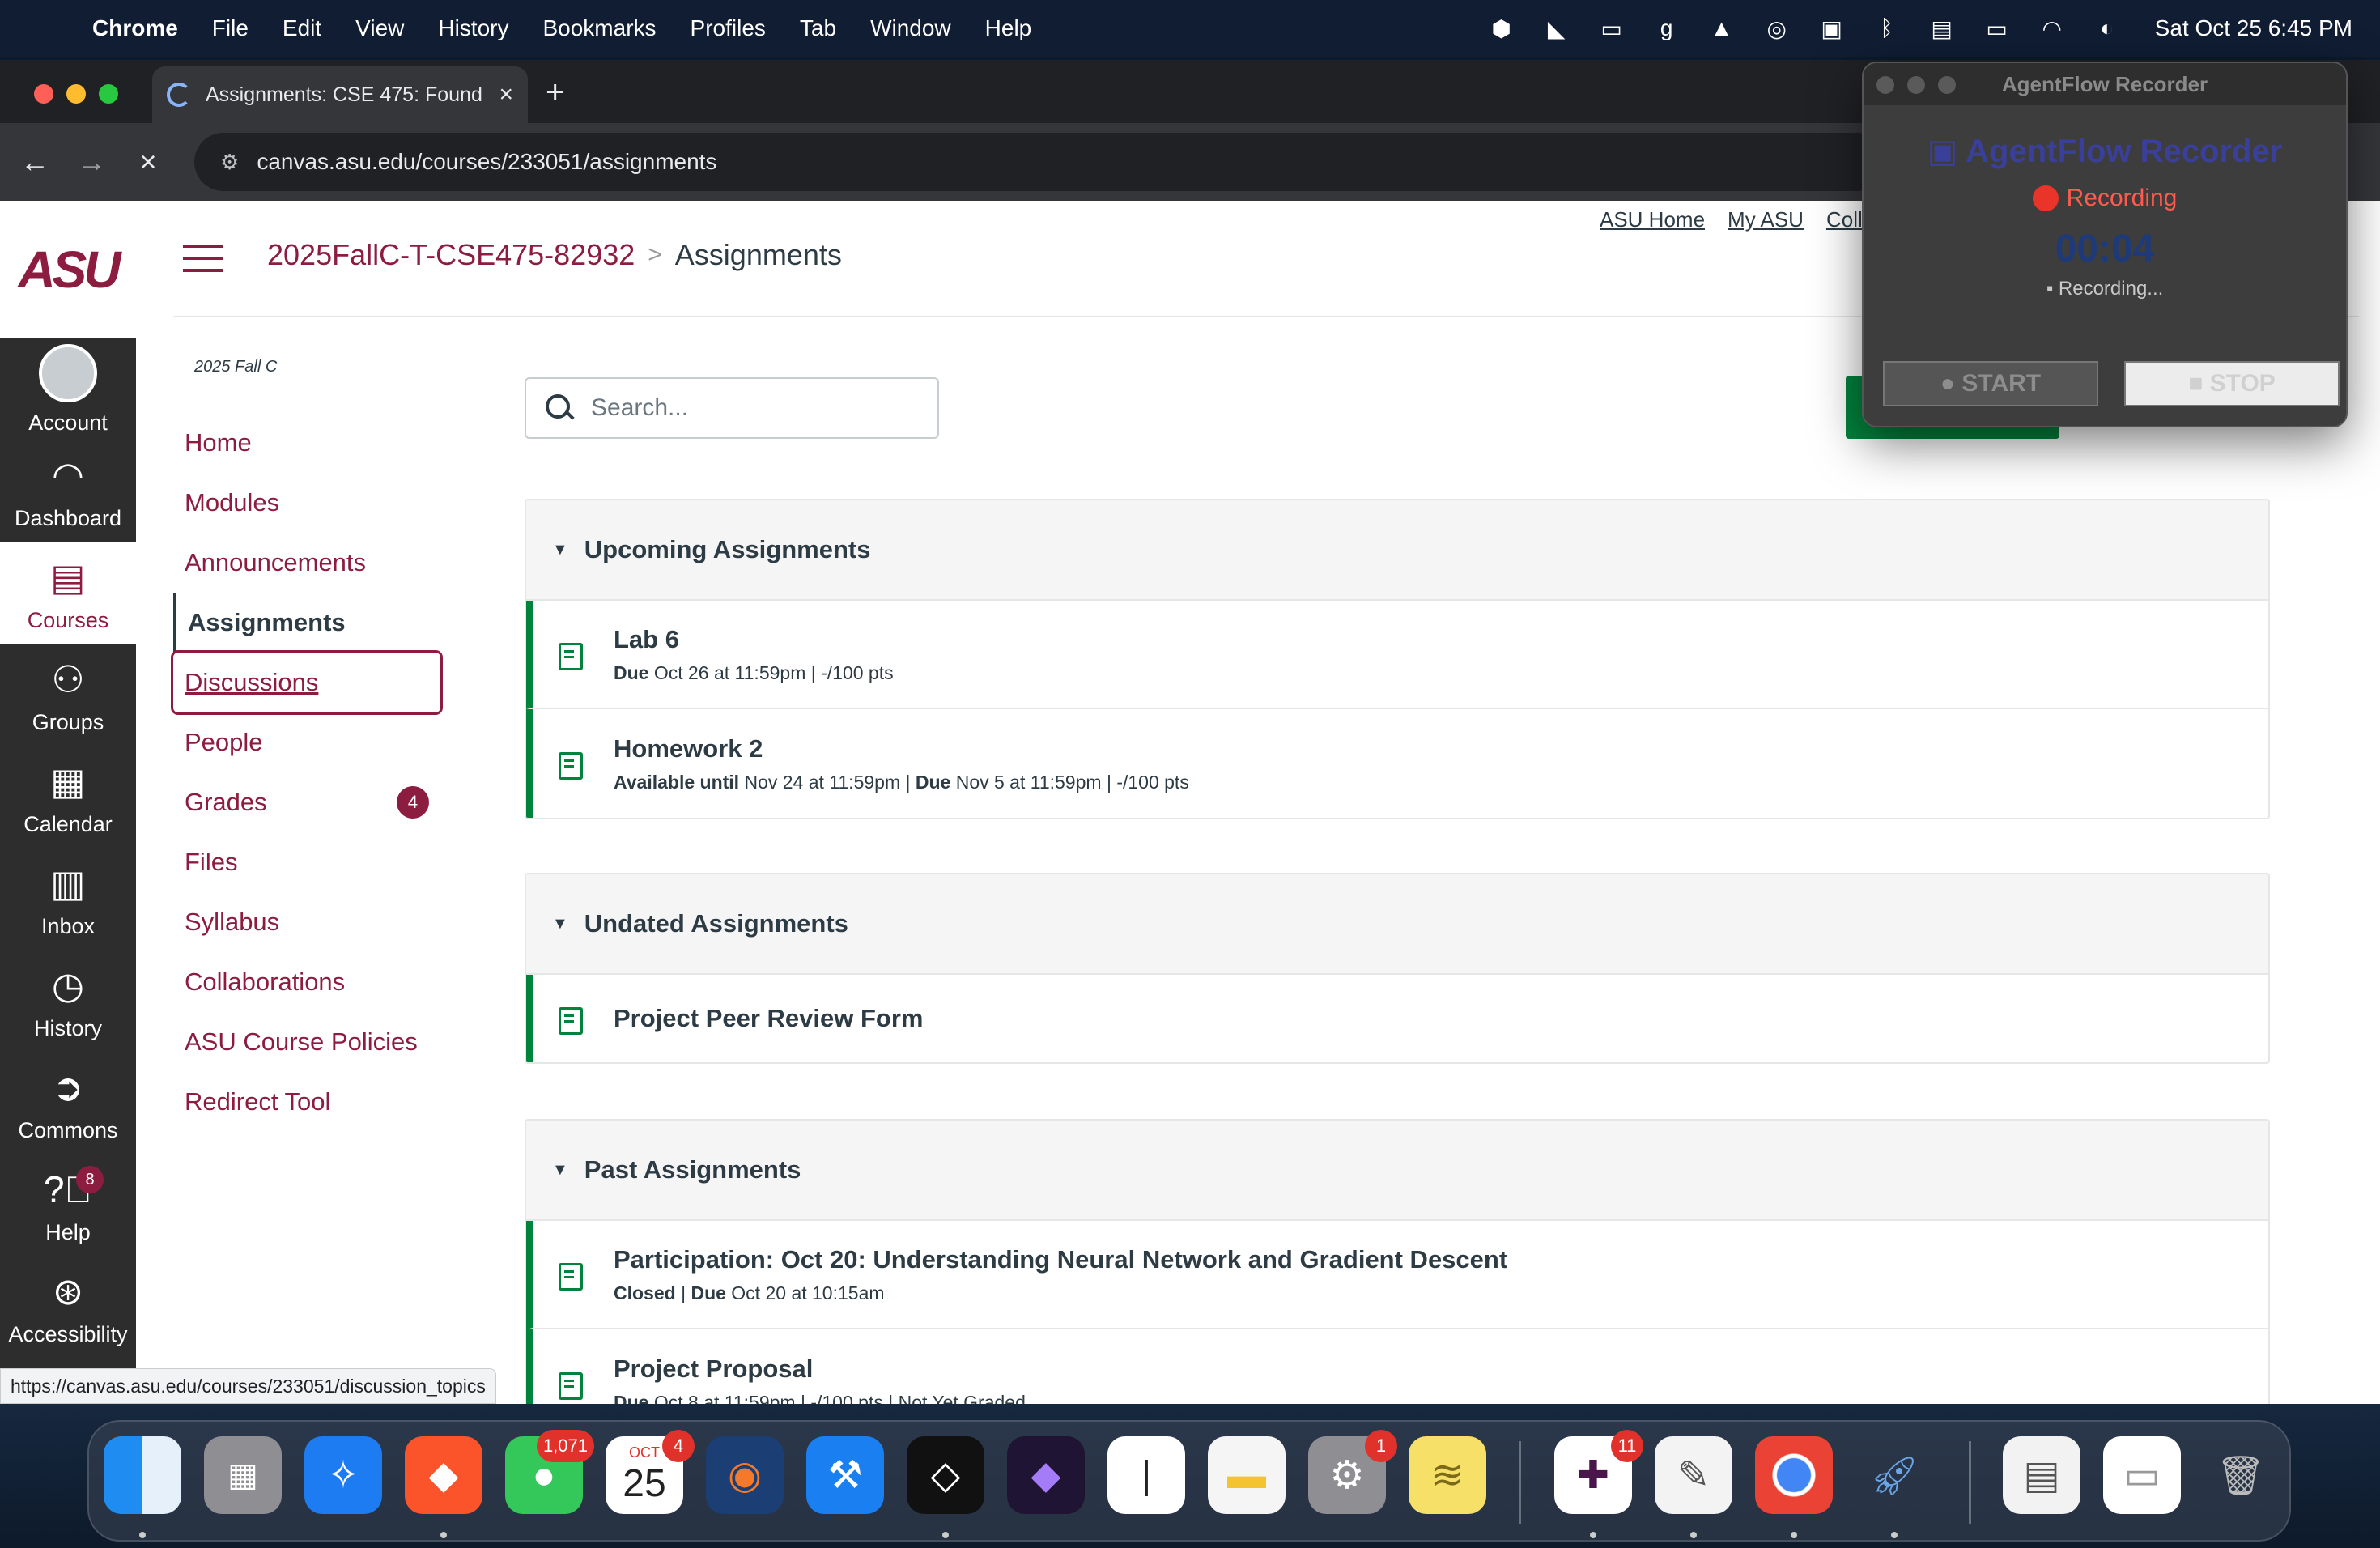  What do you see at coordinates (1942, 29) in the screenshot?
I see `keyboard-layout-icon: ▤` at bounding box center [1942, 29].